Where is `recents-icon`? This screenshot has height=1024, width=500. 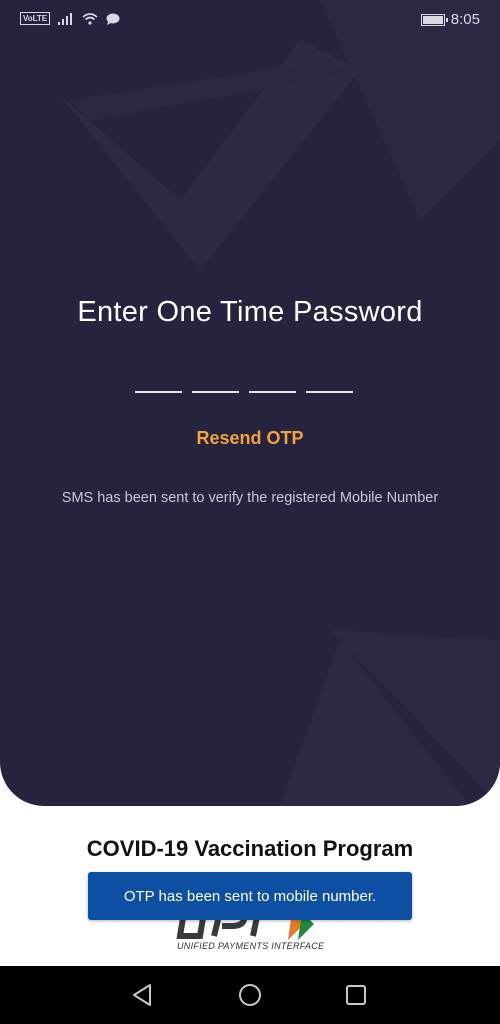
recents-icon is located at coordinates (356, 995).